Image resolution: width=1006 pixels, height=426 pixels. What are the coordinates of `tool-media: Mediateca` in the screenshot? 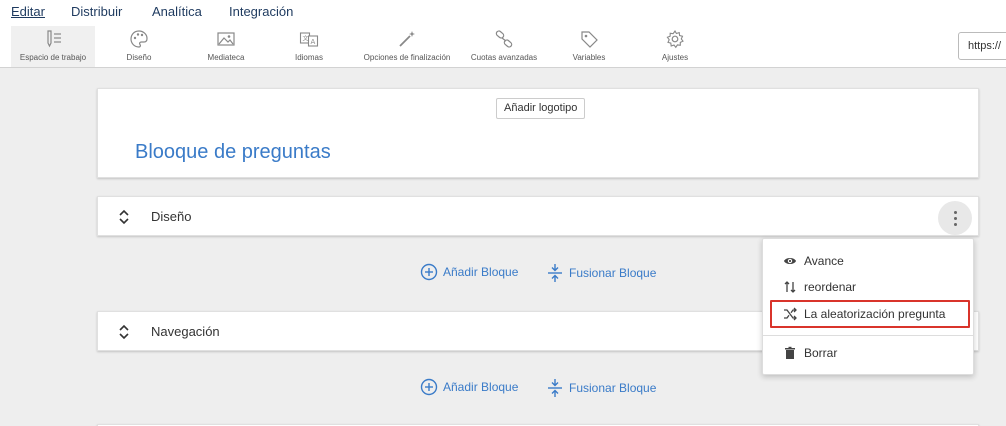 It's located at (226, 46).